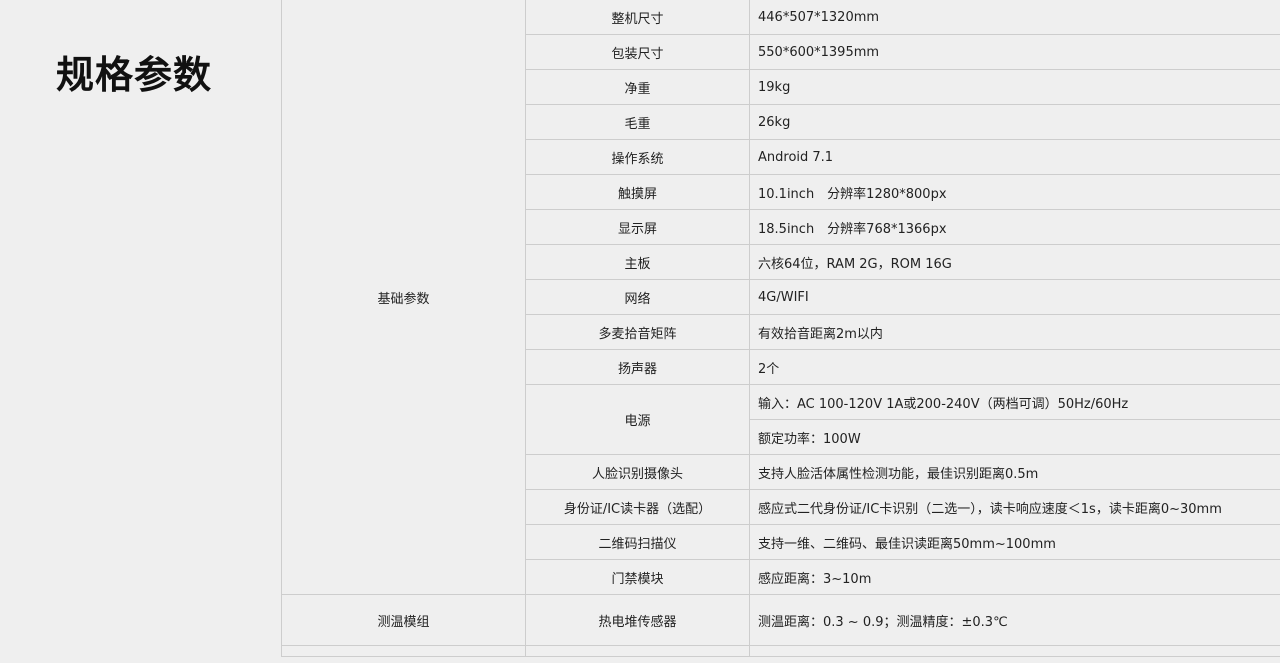  What do you see at coordinates (1014, 577) in the screenshot?
I see `spec-item-value: 感应距离：3~10m` at bounding box center [1014, 577].